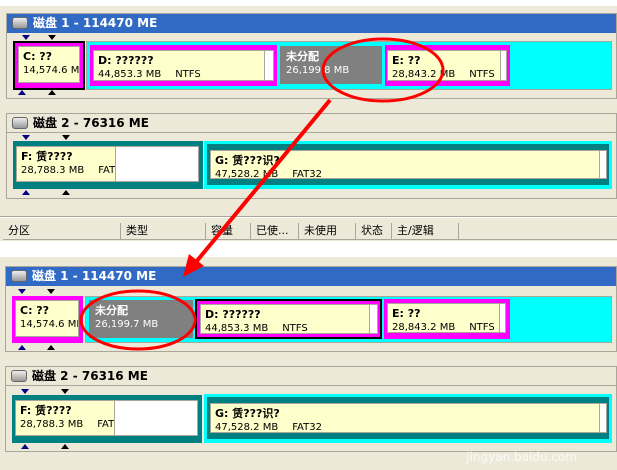  What do you see at coordinates (263, 181) in the screenshot?
I see `arrow-line` at bounding box center [263, 181].